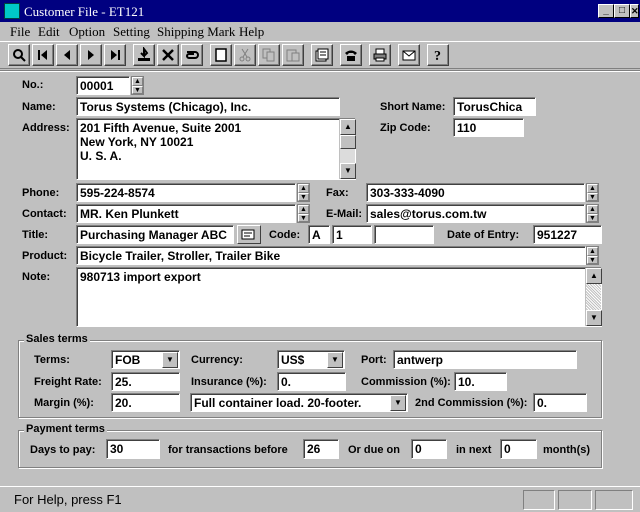  I want to click on minimize-button: _, so click(606, 11).